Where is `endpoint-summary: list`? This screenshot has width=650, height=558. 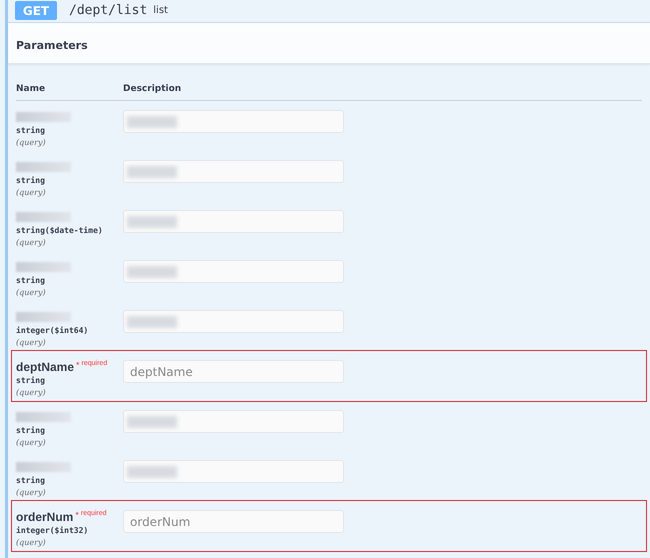
endpoint-summary: list is located at coordinates (160, 10).